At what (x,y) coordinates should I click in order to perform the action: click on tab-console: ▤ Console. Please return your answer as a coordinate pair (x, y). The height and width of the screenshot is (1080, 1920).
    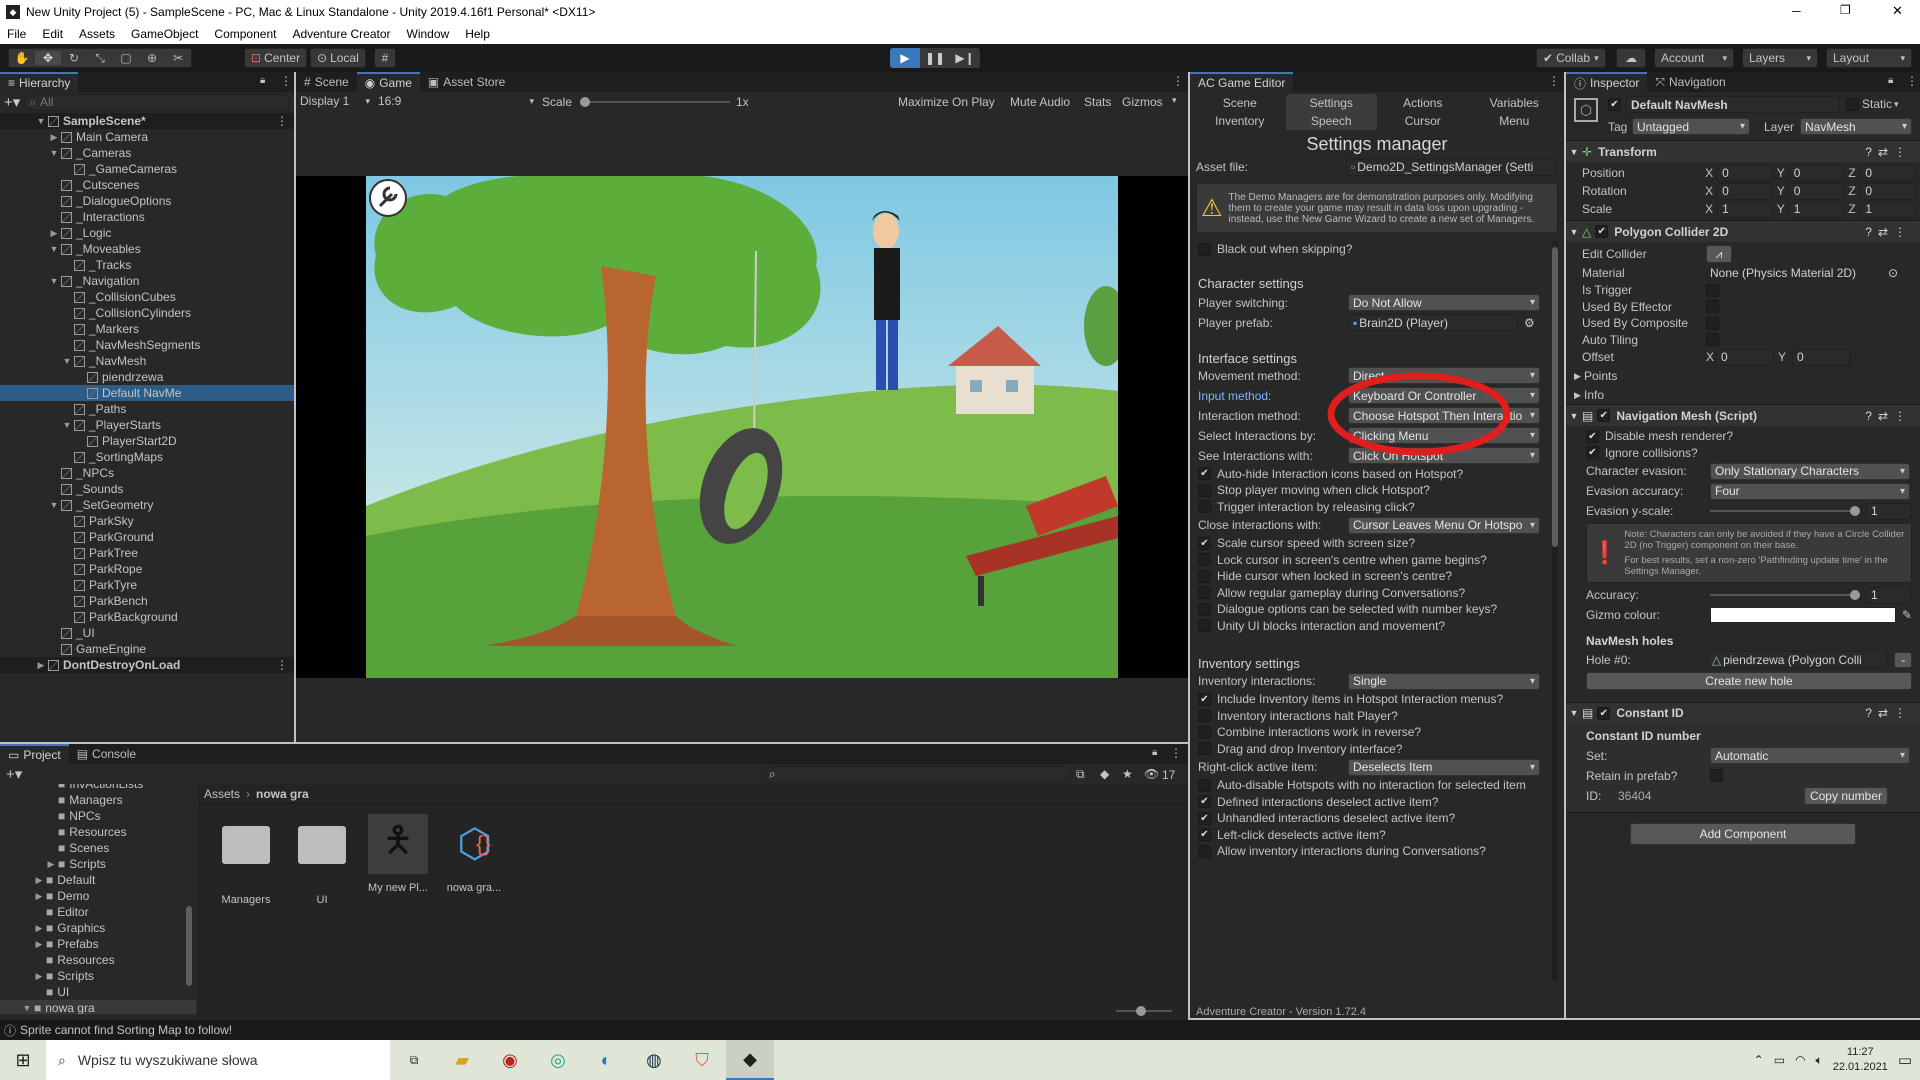
    Looking at the image, I should click on (106, 754).